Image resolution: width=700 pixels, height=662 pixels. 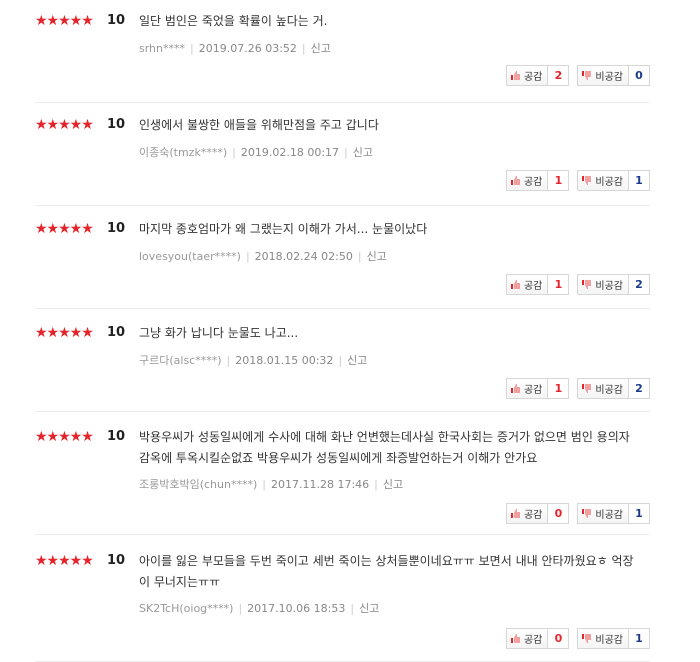 I want to click on review-text: 일단 범인은 죽었을 확률이 높다는 거., so click(x=233, y=21).